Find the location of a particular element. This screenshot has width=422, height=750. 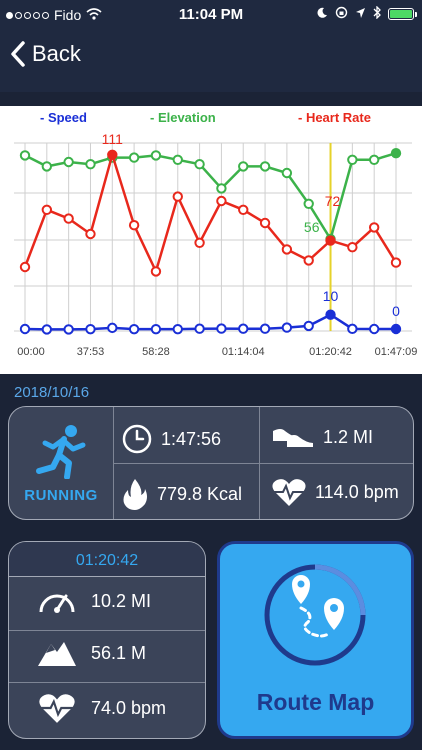

point-time: 01:20:42 is located at coordinates (107, 559).